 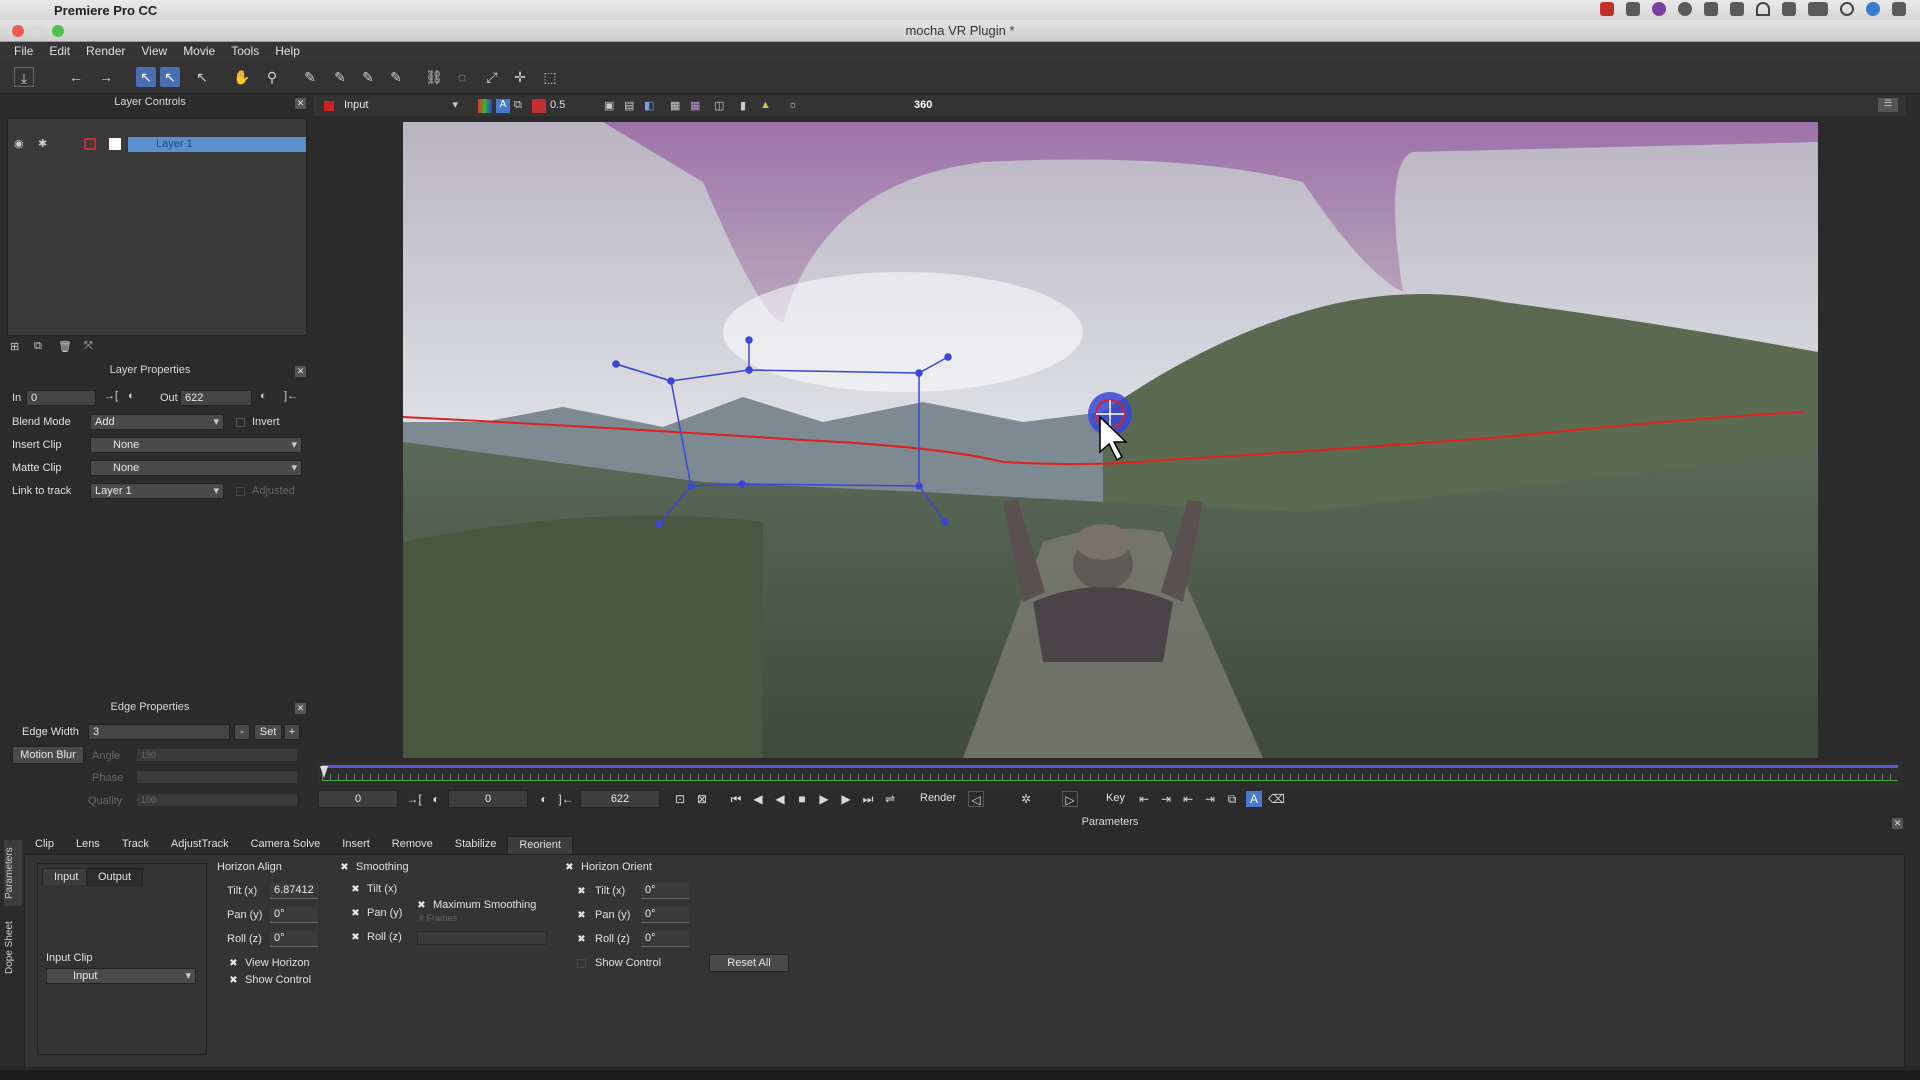 I want to click on orient-pan-field: 0°, so click(x=665, y=915).